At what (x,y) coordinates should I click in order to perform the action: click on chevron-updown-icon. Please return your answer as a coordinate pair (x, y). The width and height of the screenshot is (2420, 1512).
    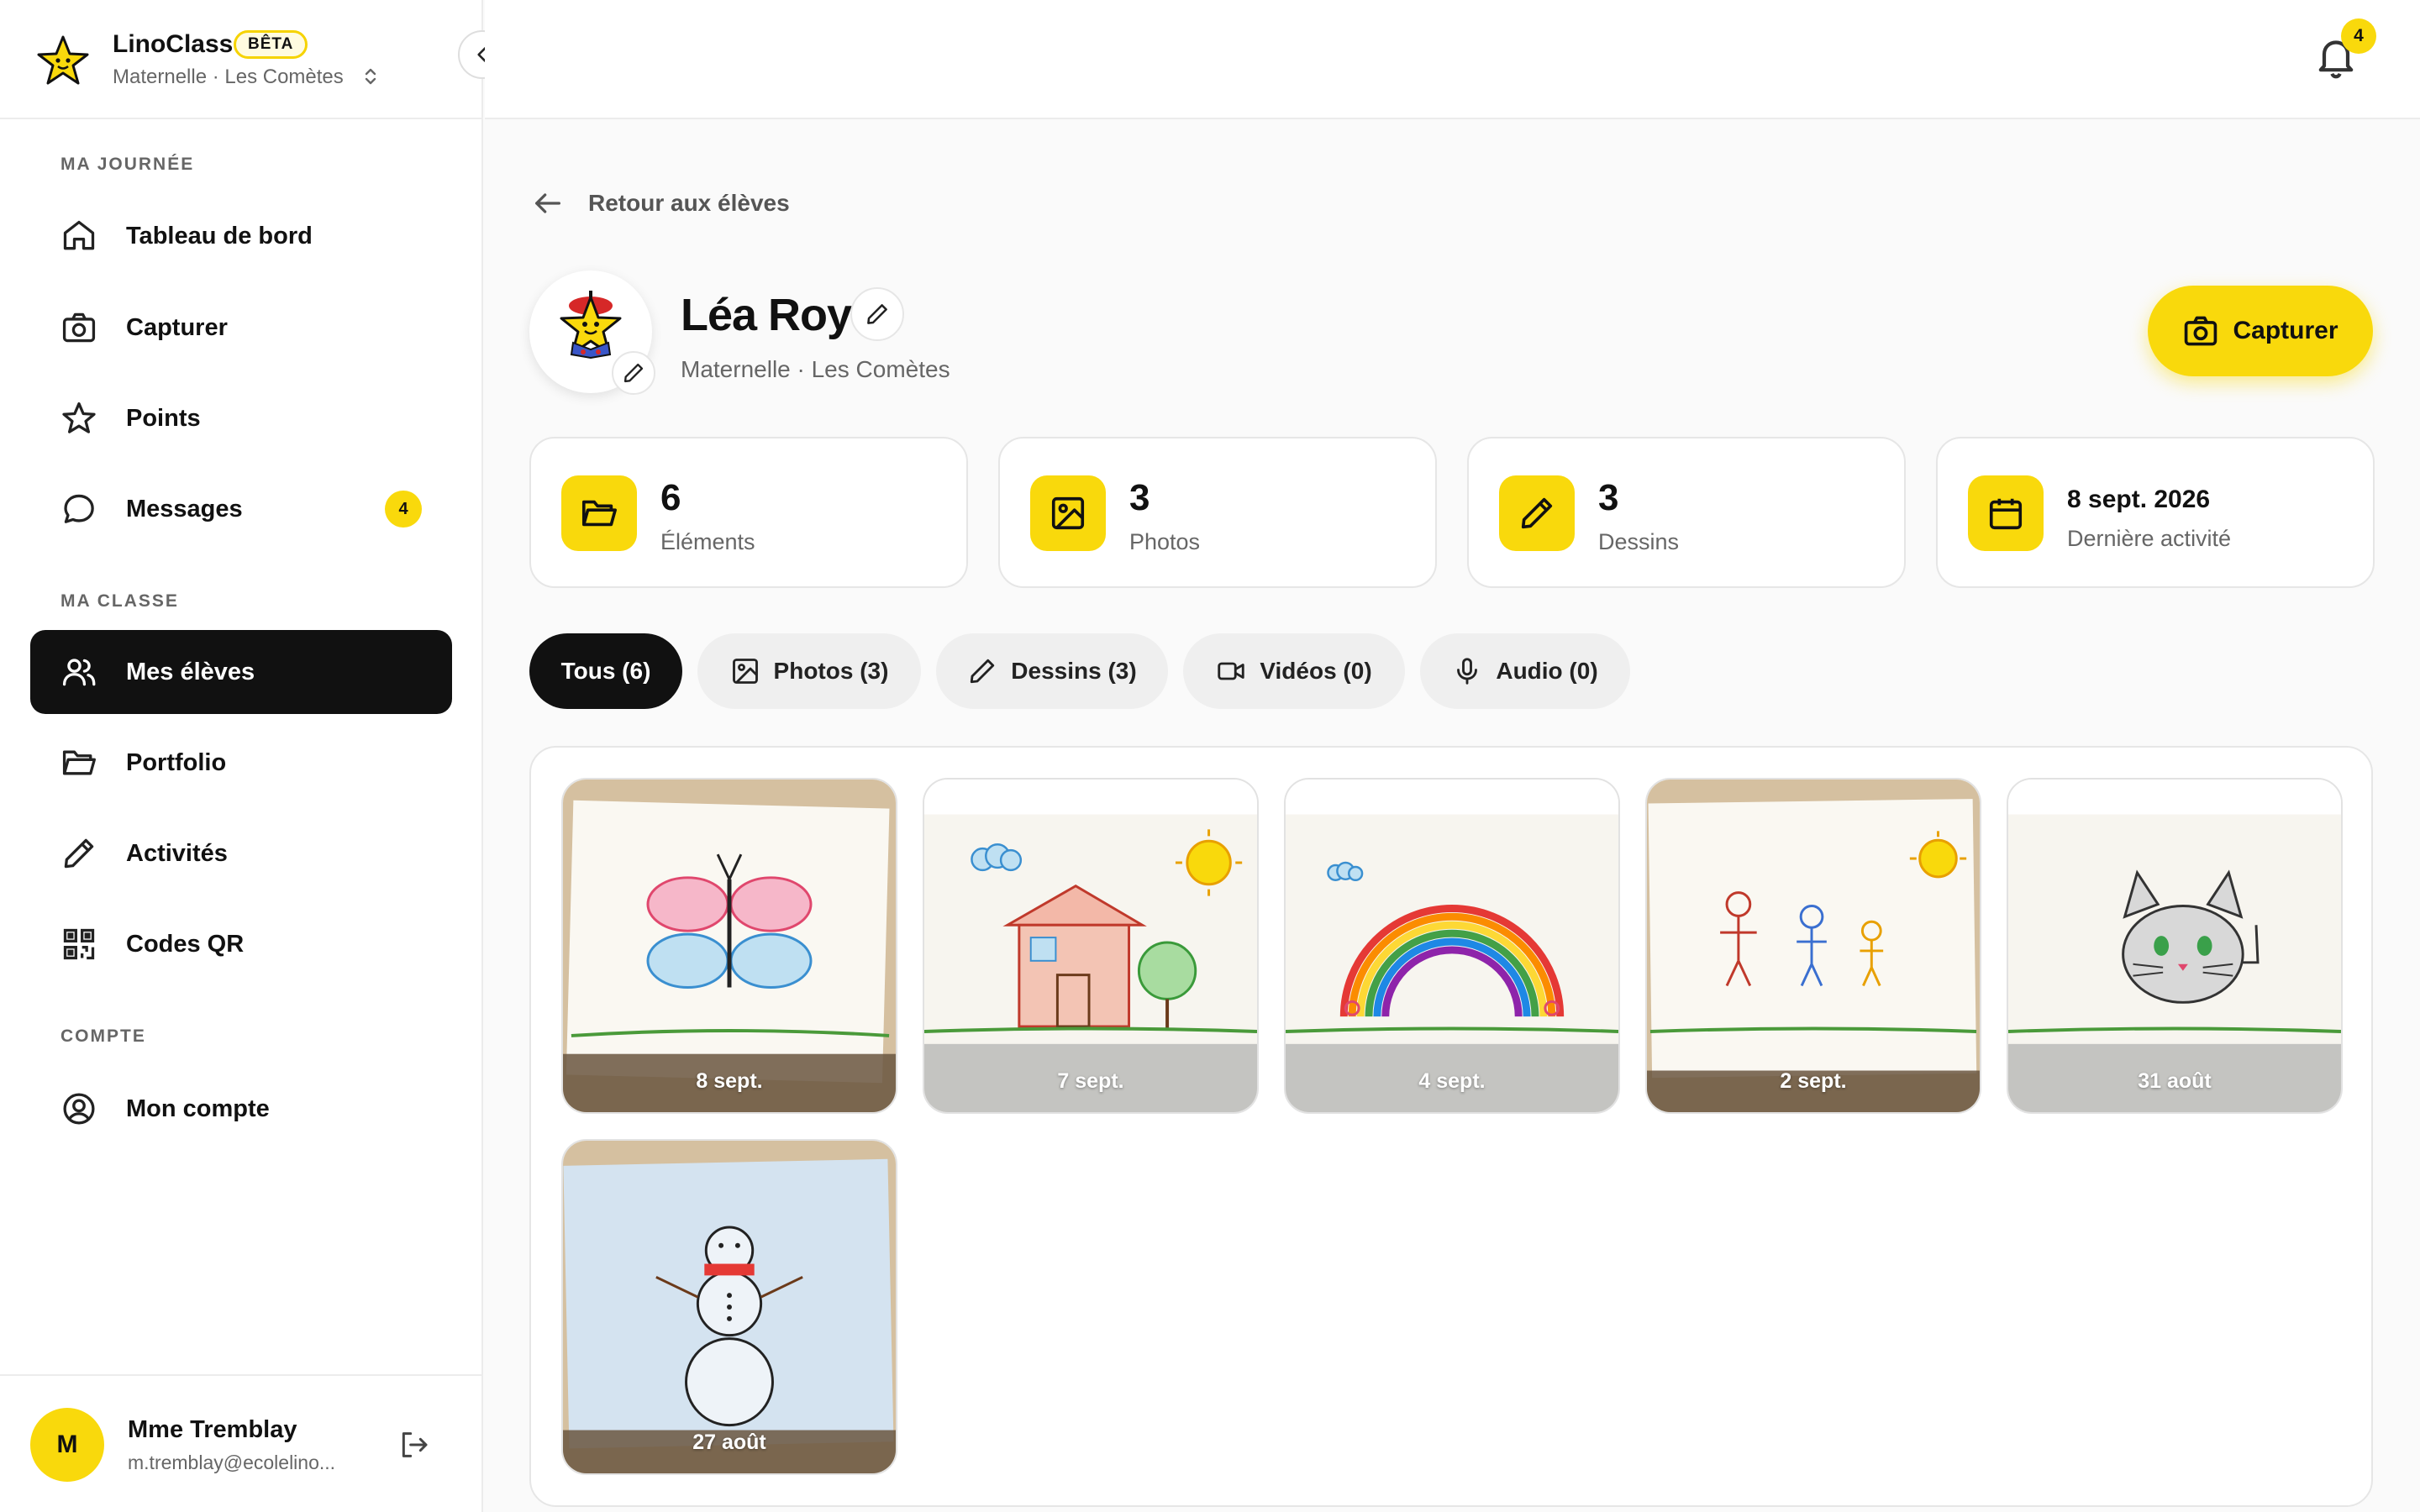
    Looking at the image, I should click on (370, 76).